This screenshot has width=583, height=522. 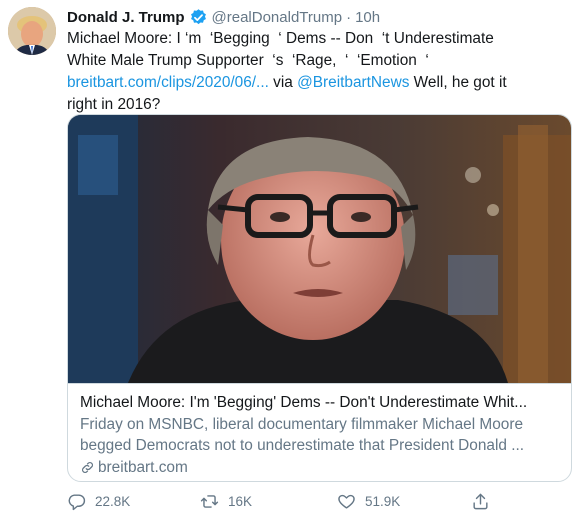 I want to click on tweet-text-via: via, so click(x=283, y=82).